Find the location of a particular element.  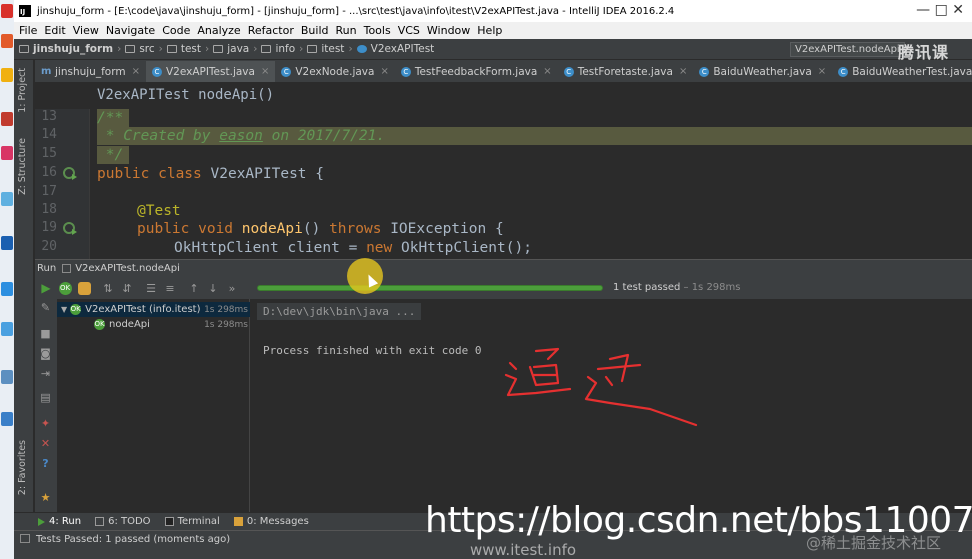

pin-icon: ✎ is located at coordinates (45, 307).